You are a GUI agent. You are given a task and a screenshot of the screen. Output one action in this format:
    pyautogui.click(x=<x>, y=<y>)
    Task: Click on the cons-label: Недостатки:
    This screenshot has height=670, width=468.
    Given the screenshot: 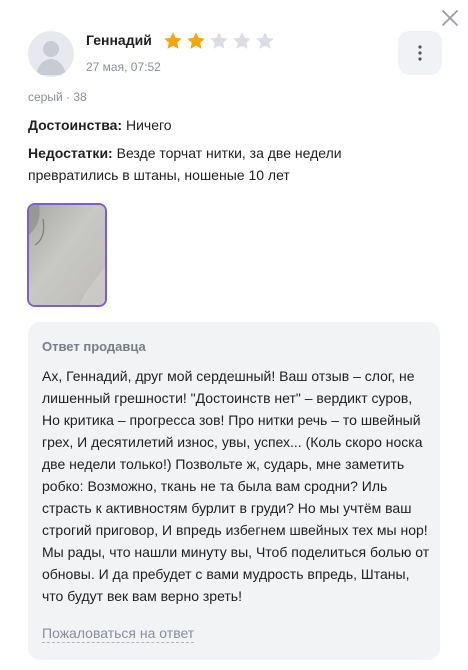 What is the action you would take?
    pyautogui.click(x=70, y=153)
    